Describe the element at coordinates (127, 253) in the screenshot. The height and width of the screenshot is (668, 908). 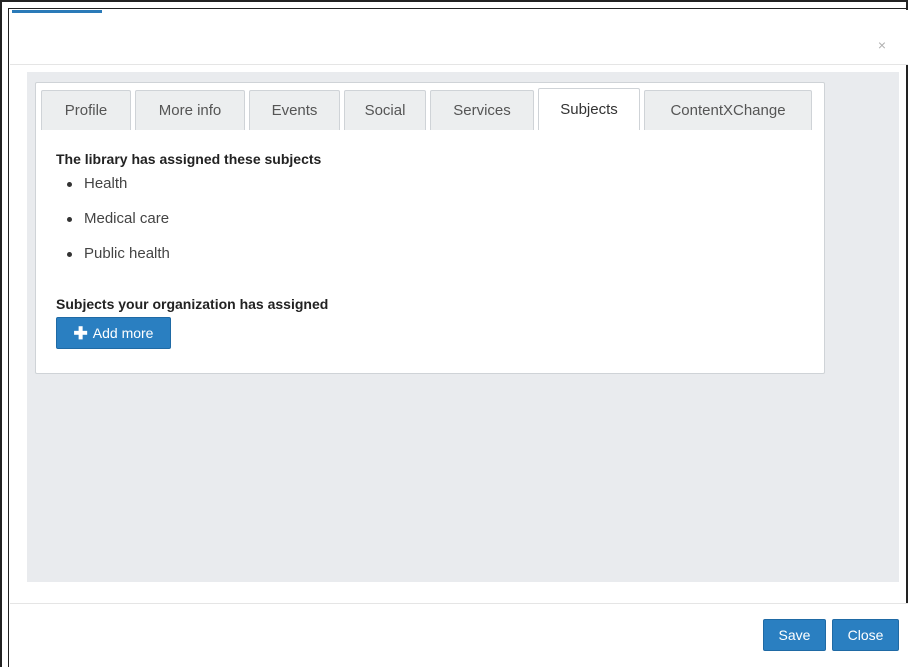
I see `subject-label: Public health` at that location.